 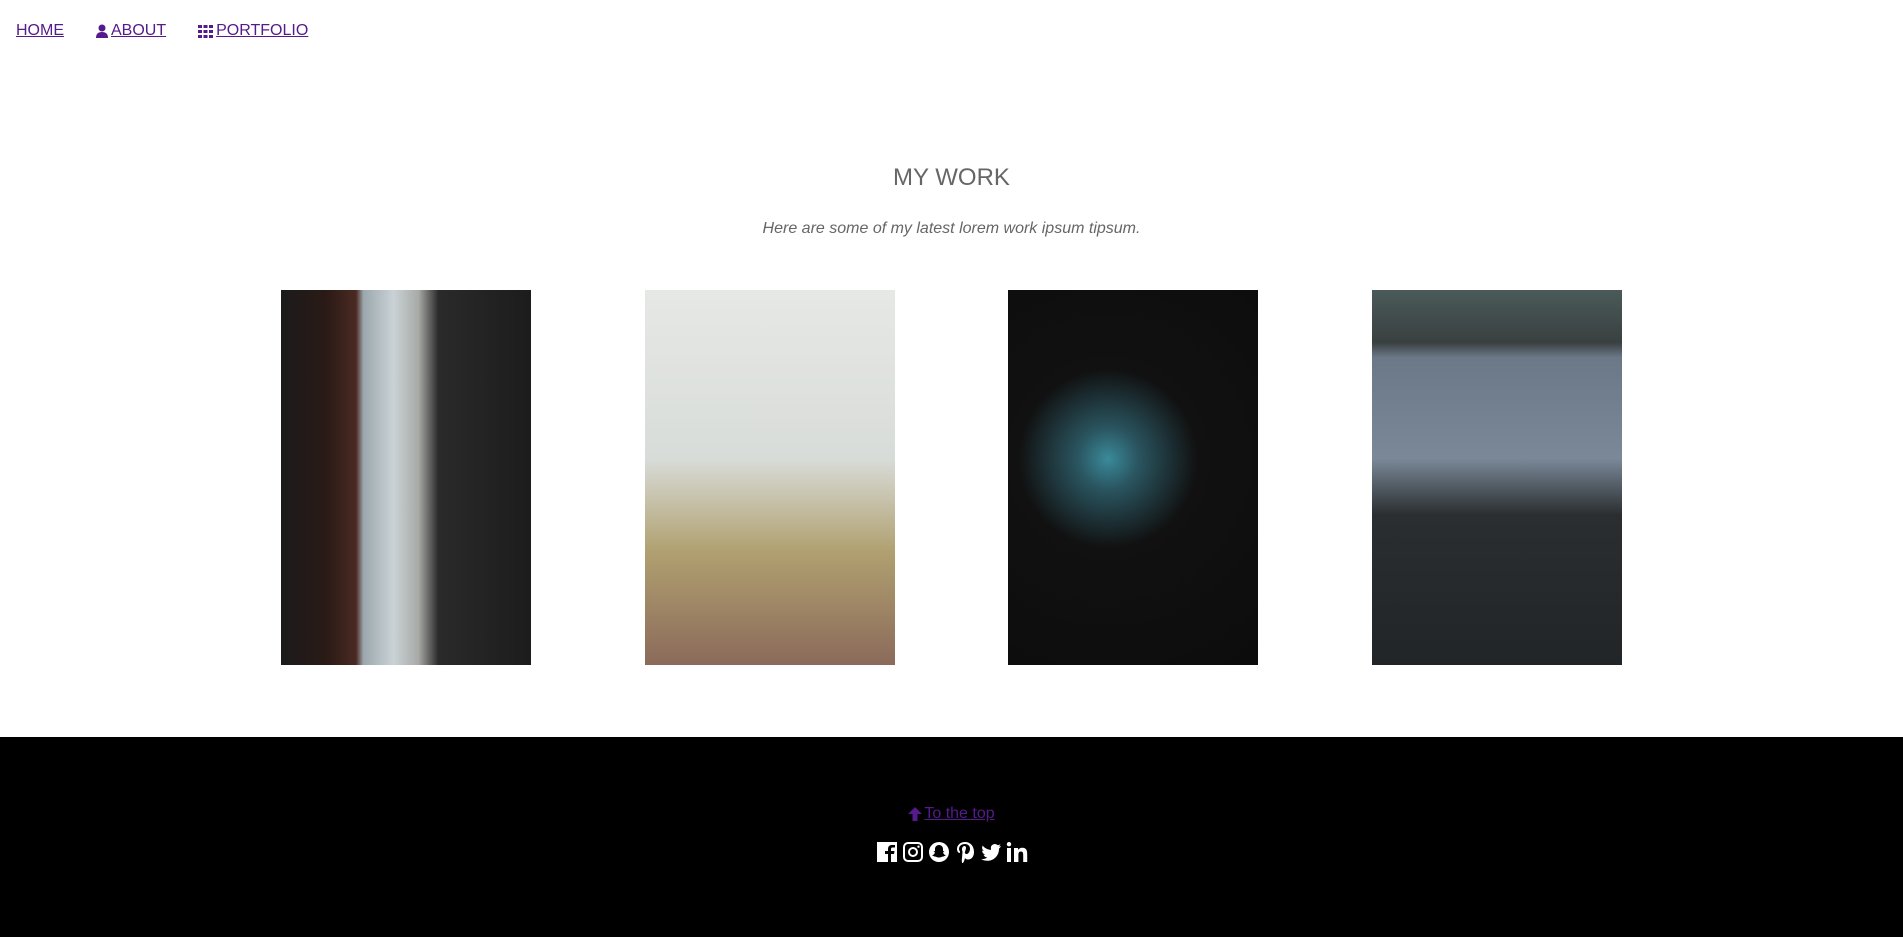 What do you see at coordinates (965, 852) in the screenshot?
I see `pinterest-icon` at bounding box center [965, 852].